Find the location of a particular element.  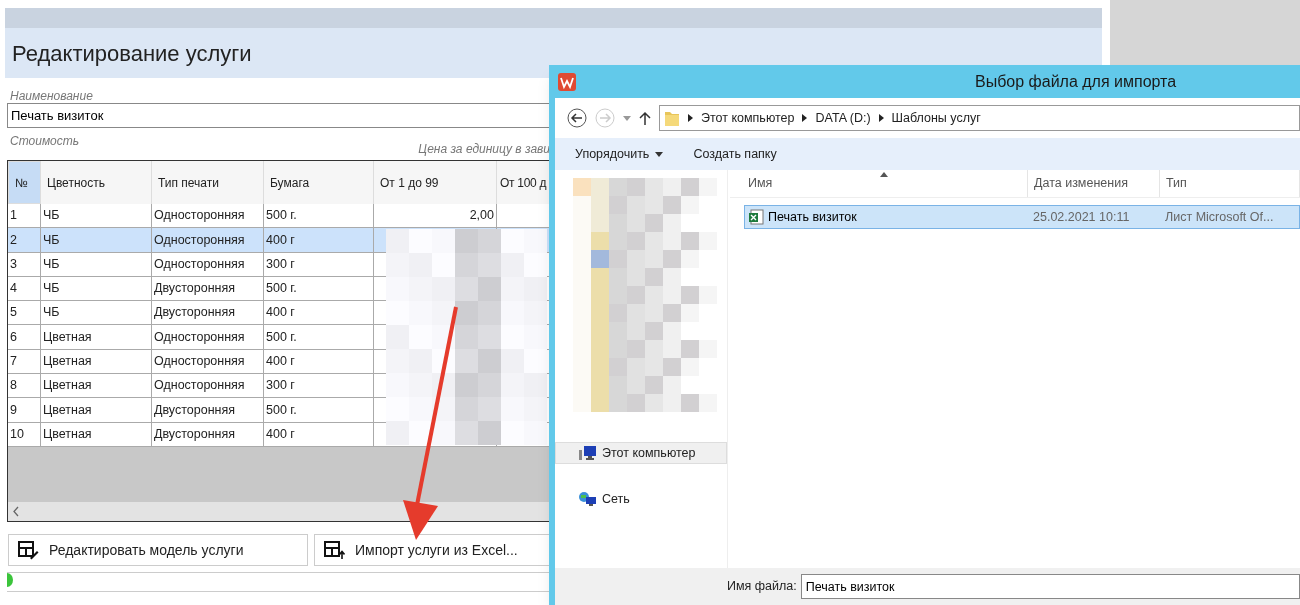

folder-icon is located at coordinates (672, 118).